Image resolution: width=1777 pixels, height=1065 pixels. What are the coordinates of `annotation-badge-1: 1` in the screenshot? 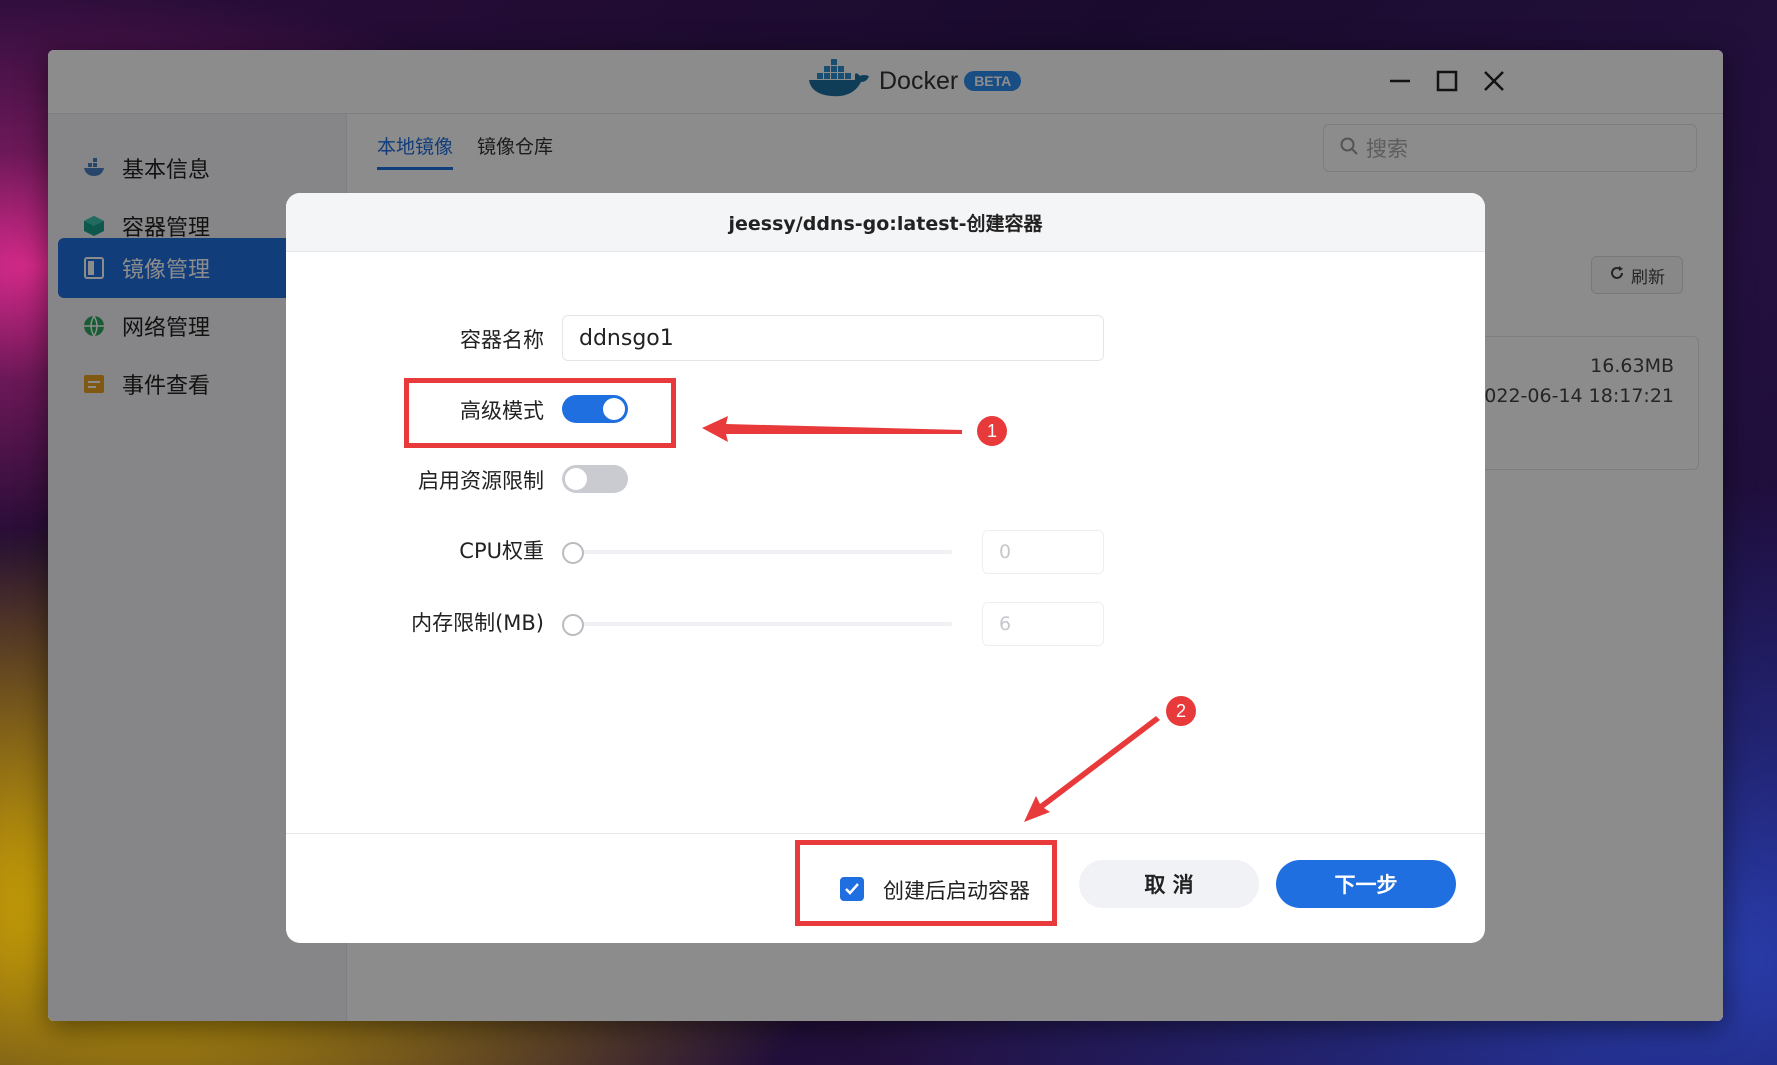 It's located at (992, 431).